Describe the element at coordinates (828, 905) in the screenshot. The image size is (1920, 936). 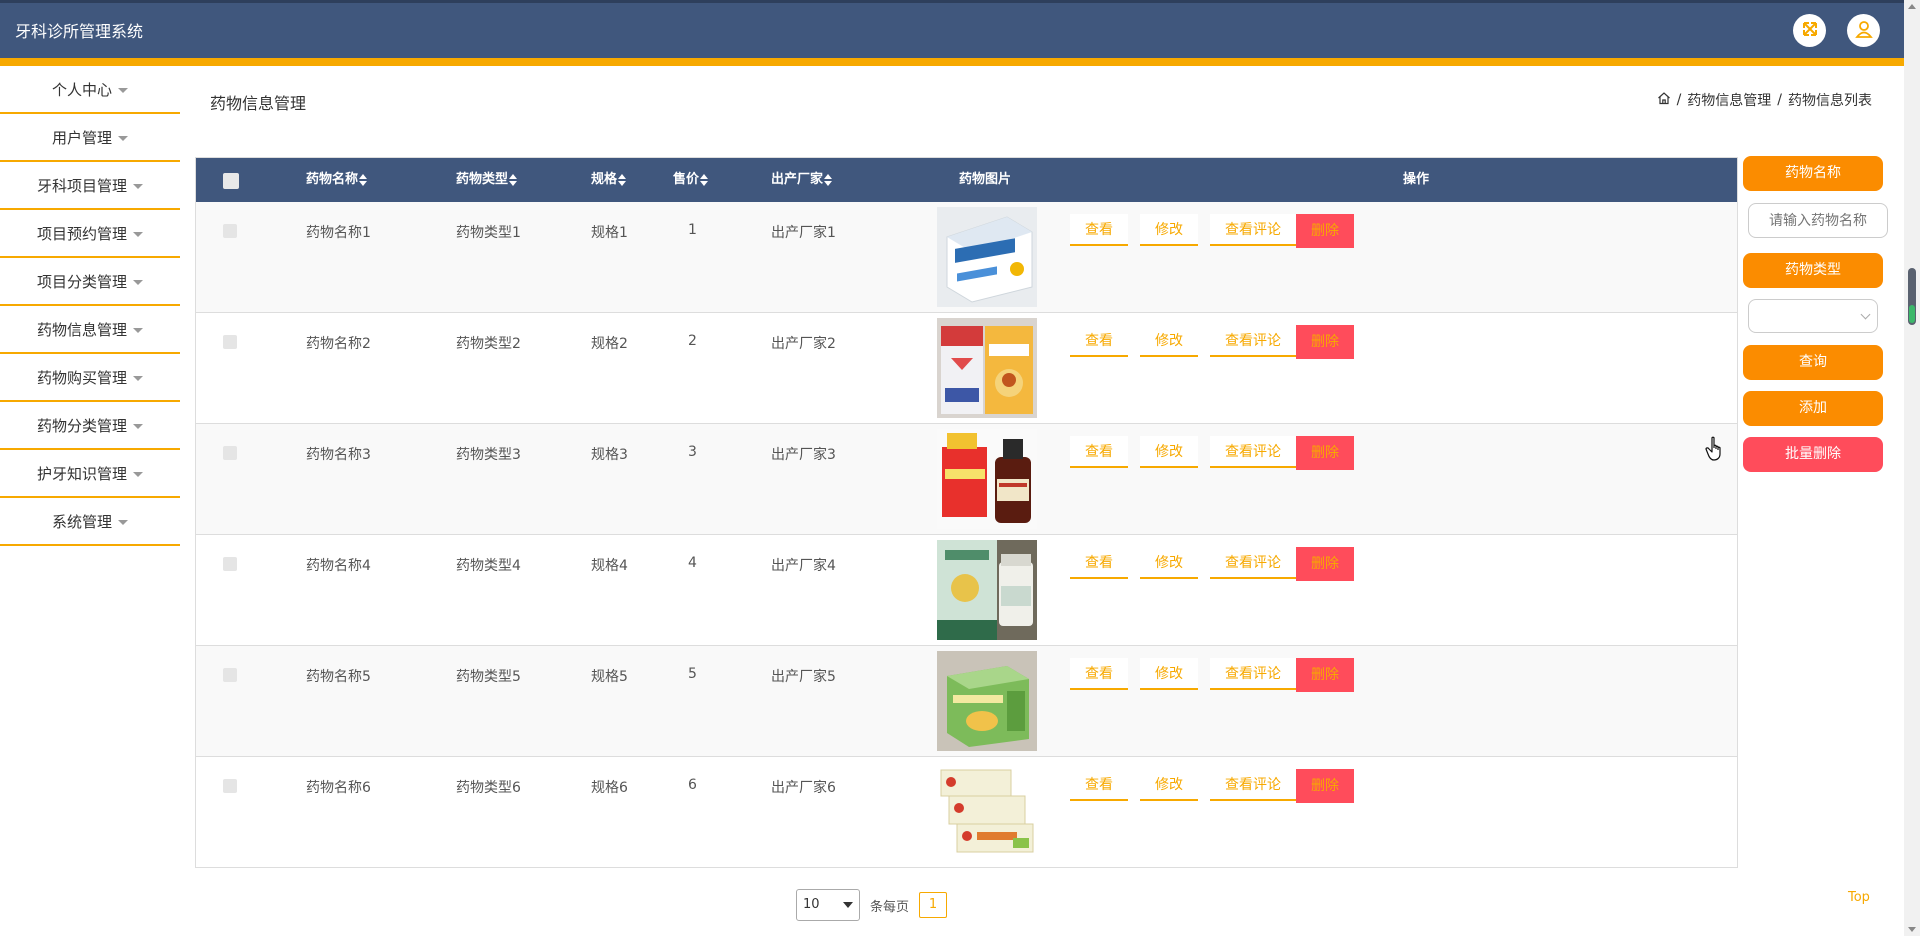
I see `page-size-select: 10` at that location.